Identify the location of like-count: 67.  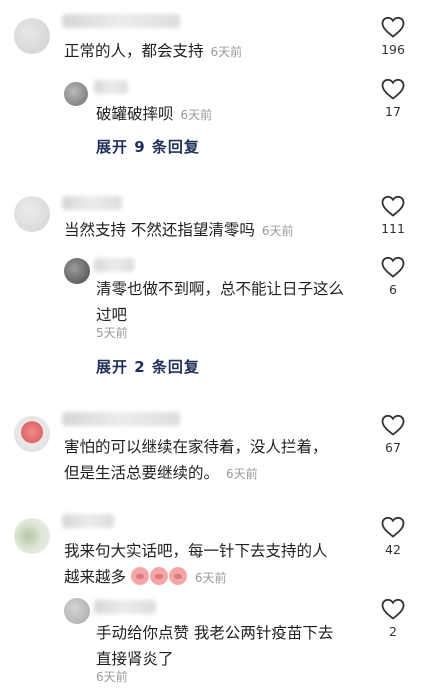
(393, 447).